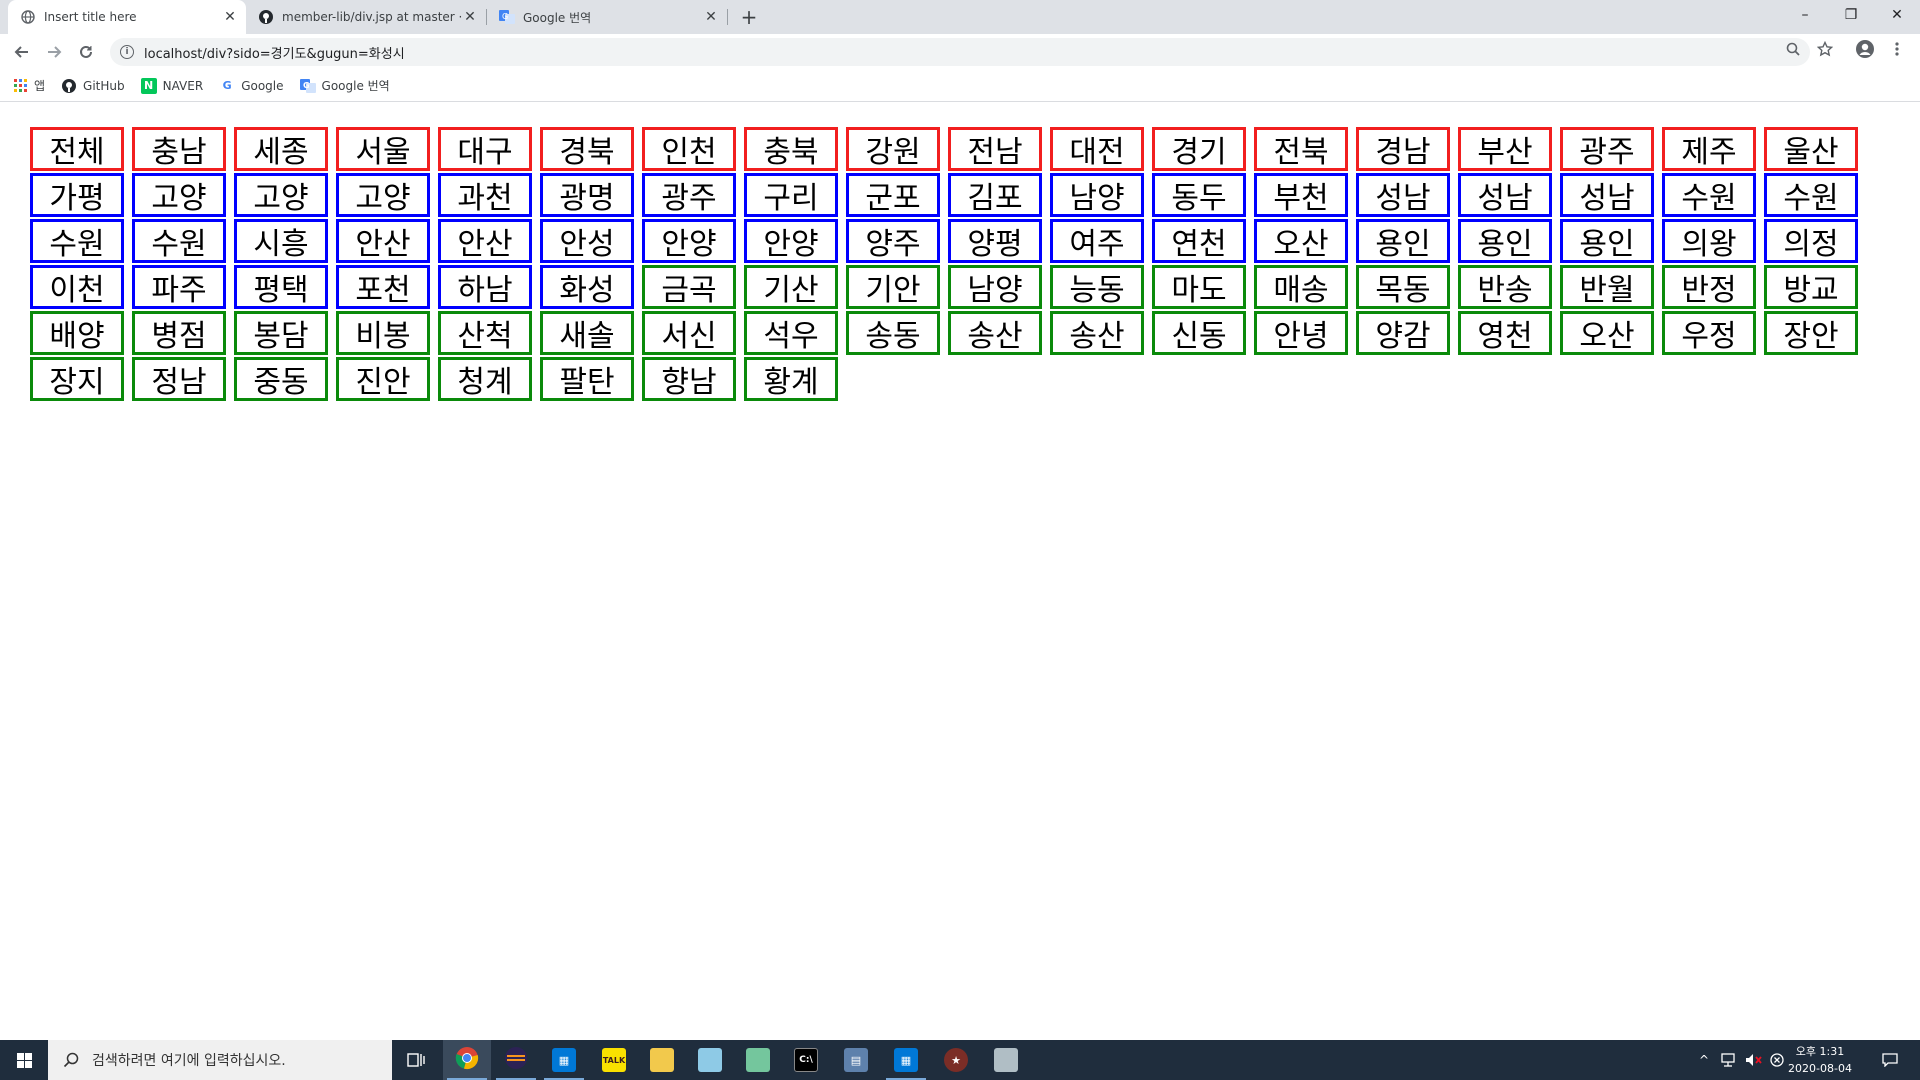  I want to click on notepad-taskbar-button, so click(710, 1060).